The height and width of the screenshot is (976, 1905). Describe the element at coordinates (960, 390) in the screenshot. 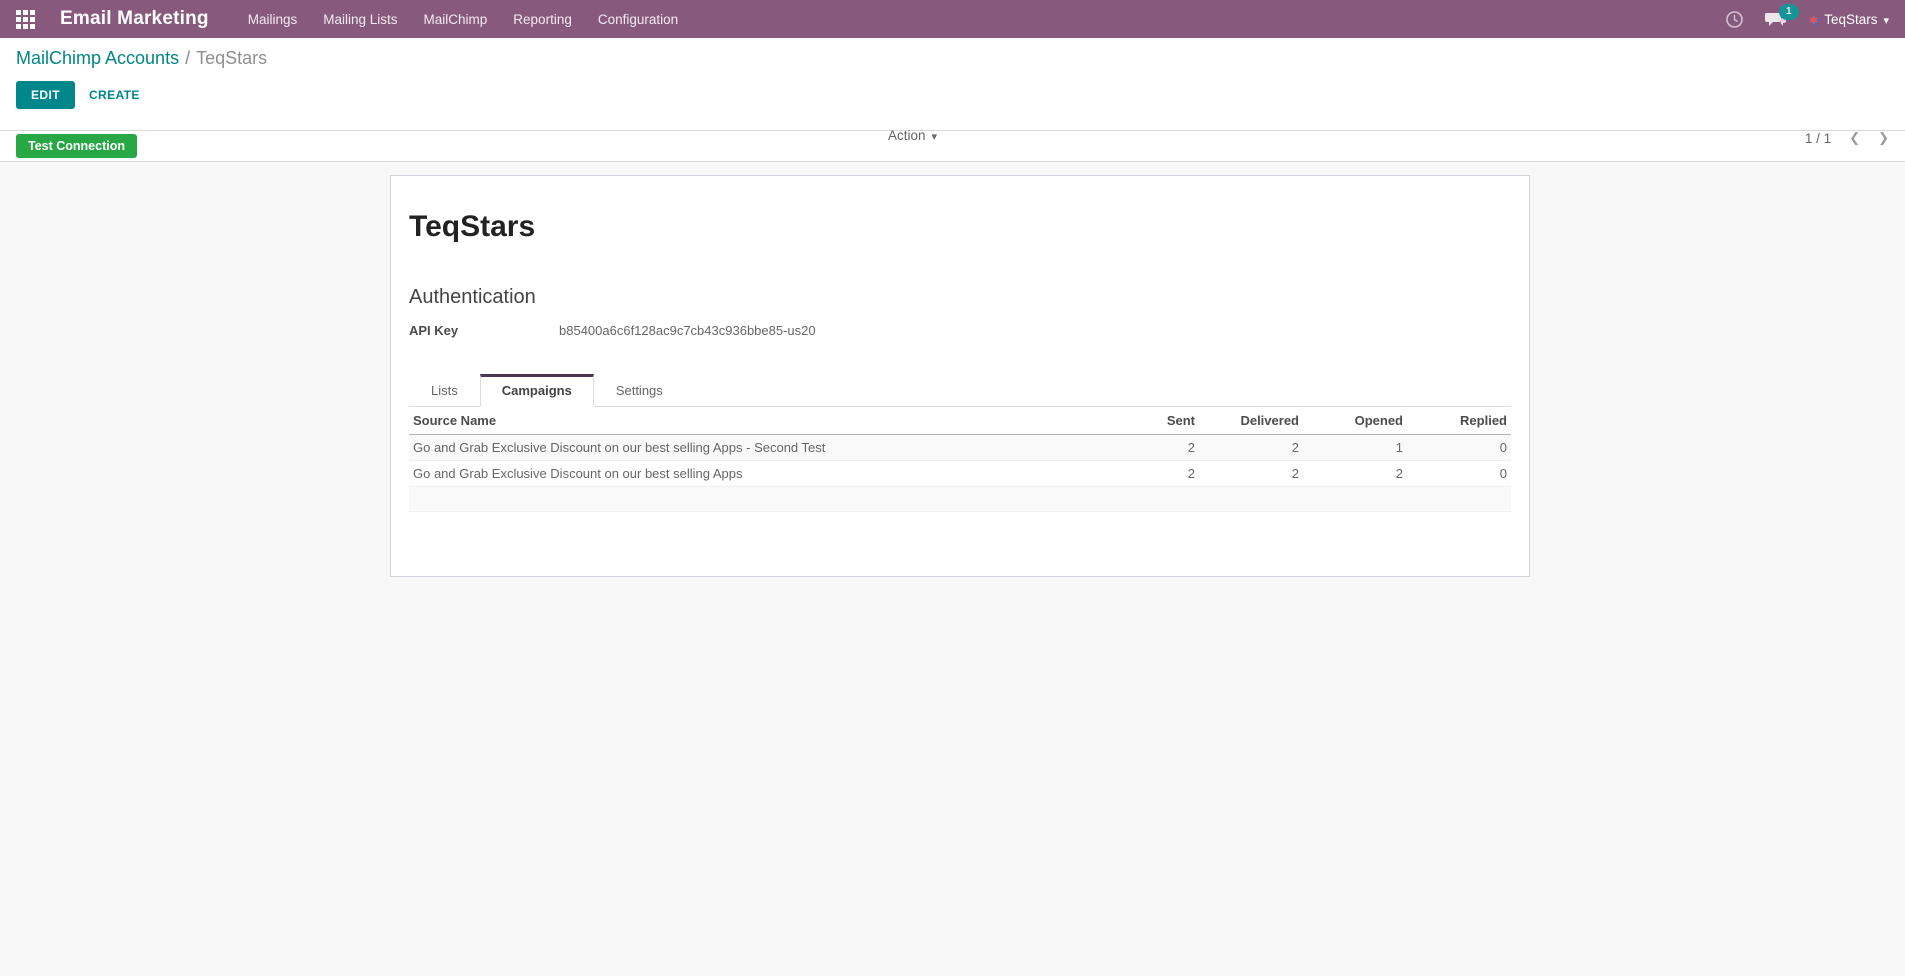

I see `notebook-tabs: Lists Campaigns Settings` at that location.